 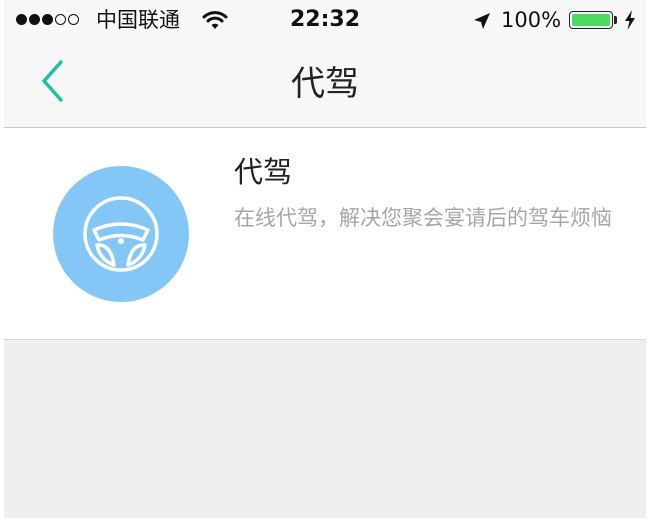 I want to click on battery-icon, so click(x=591, y=20).